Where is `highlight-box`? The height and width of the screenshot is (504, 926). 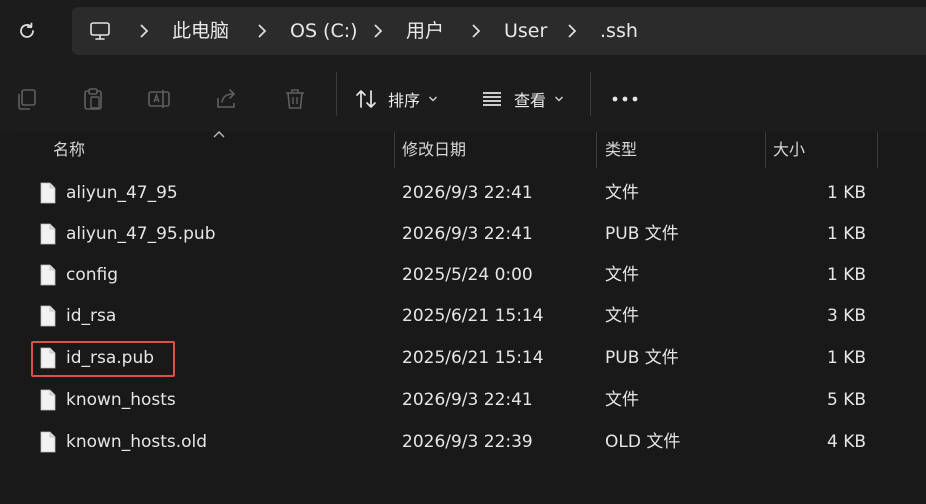 highlight-box is located at coordinates (103, 359).